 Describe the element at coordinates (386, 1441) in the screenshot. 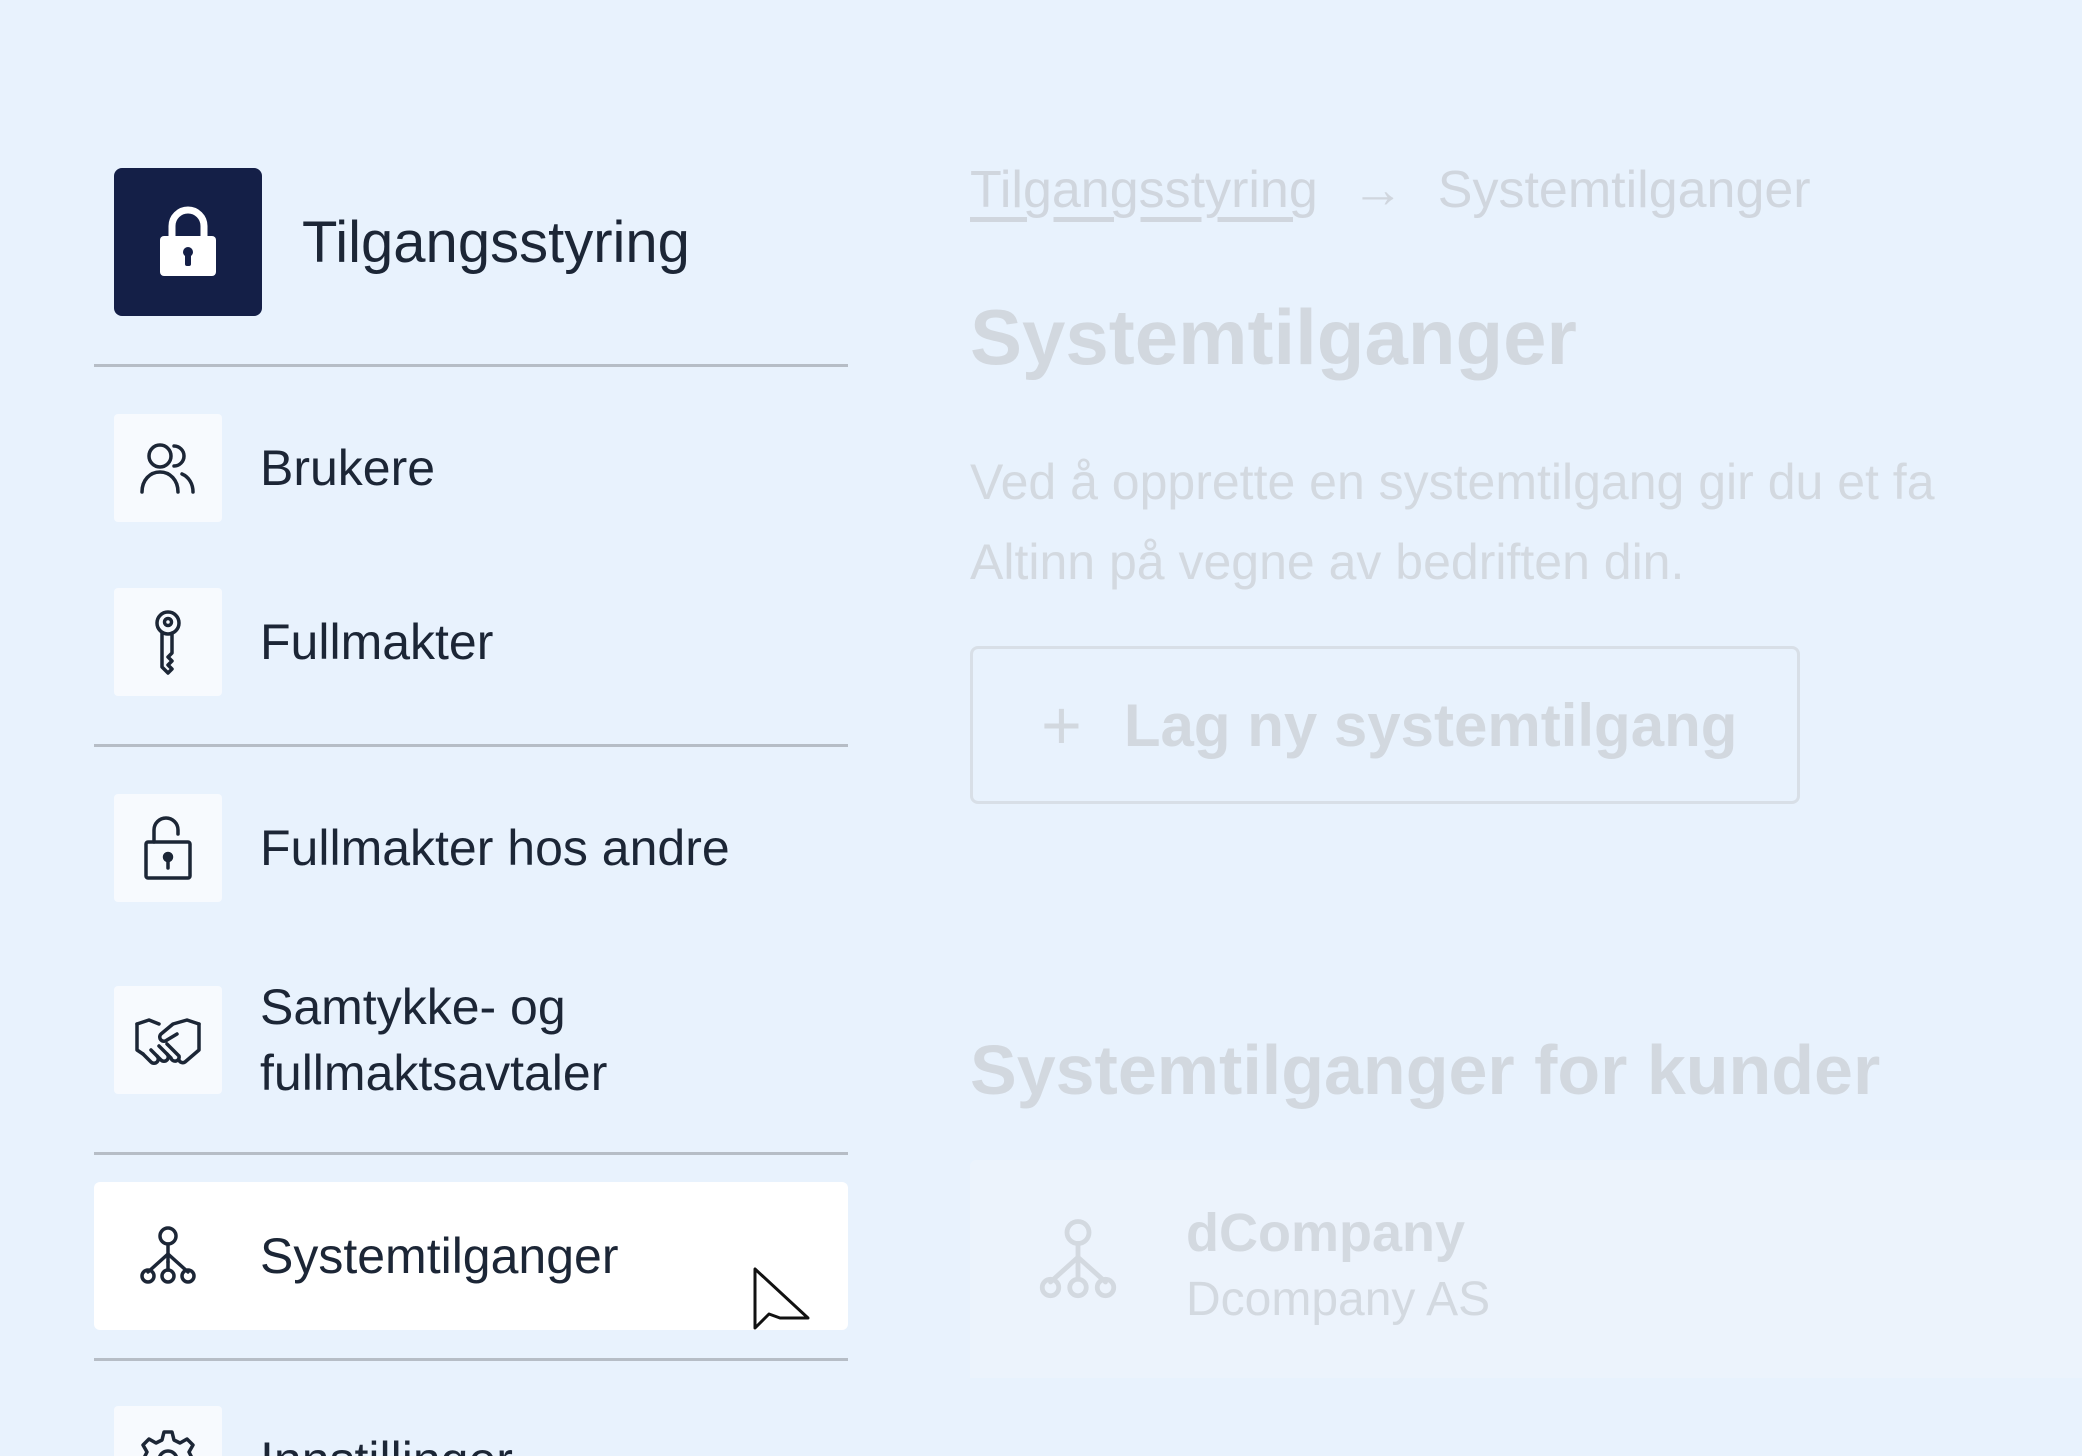

I see `sidebar-item-label: Innstillinger` at that location.